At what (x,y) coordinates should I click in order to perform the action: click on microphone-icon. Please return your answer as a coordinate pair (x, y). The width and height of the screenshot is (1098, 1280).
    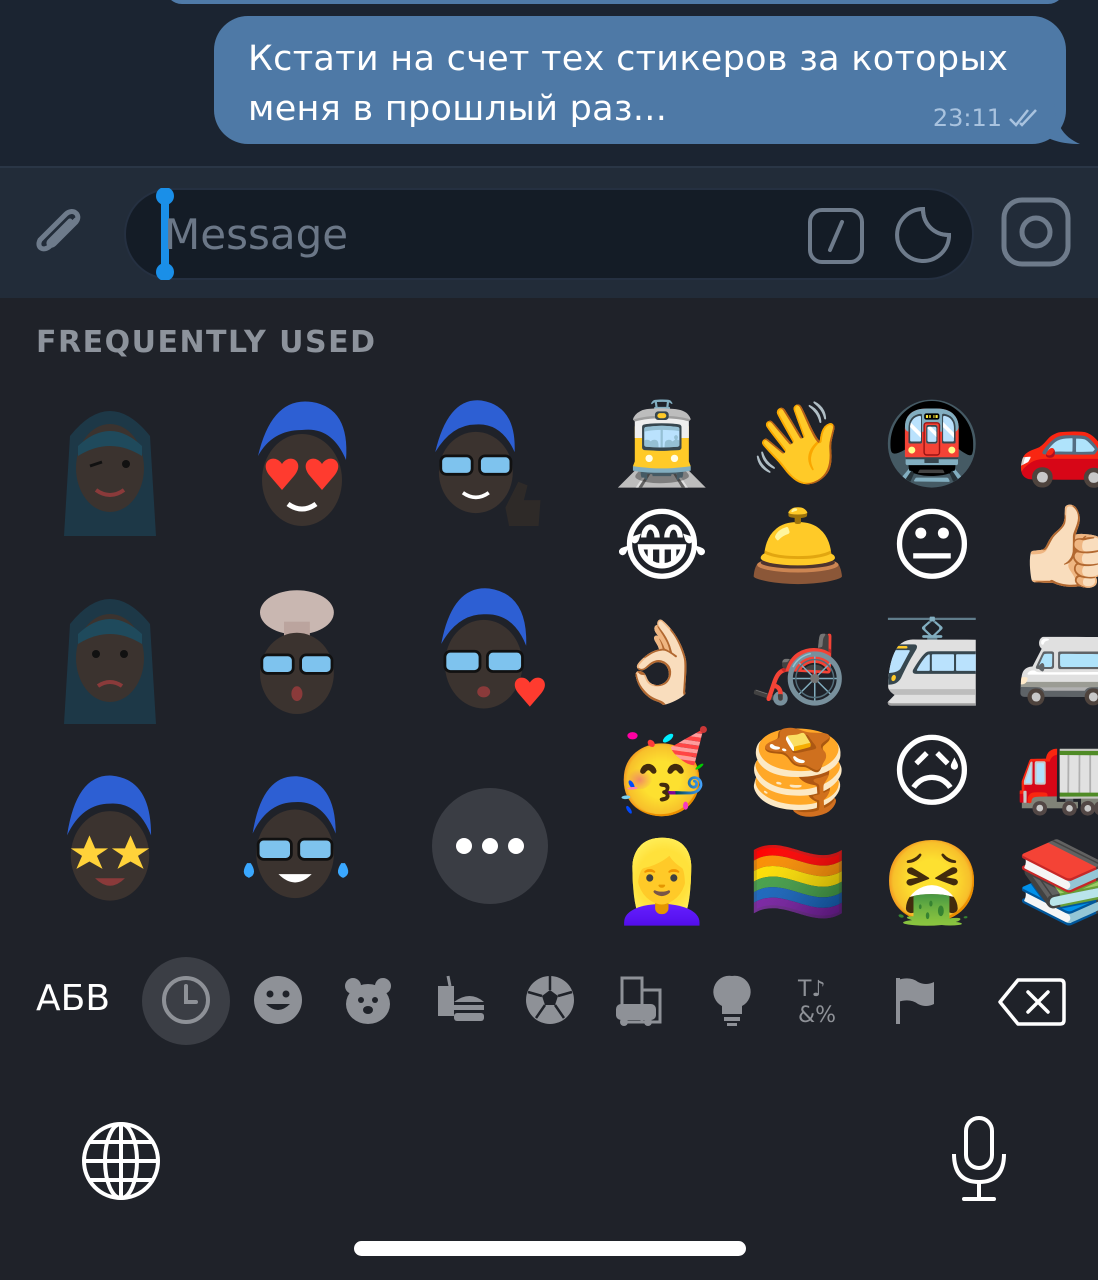
    Looking at the image, I should click on (979, 1159).